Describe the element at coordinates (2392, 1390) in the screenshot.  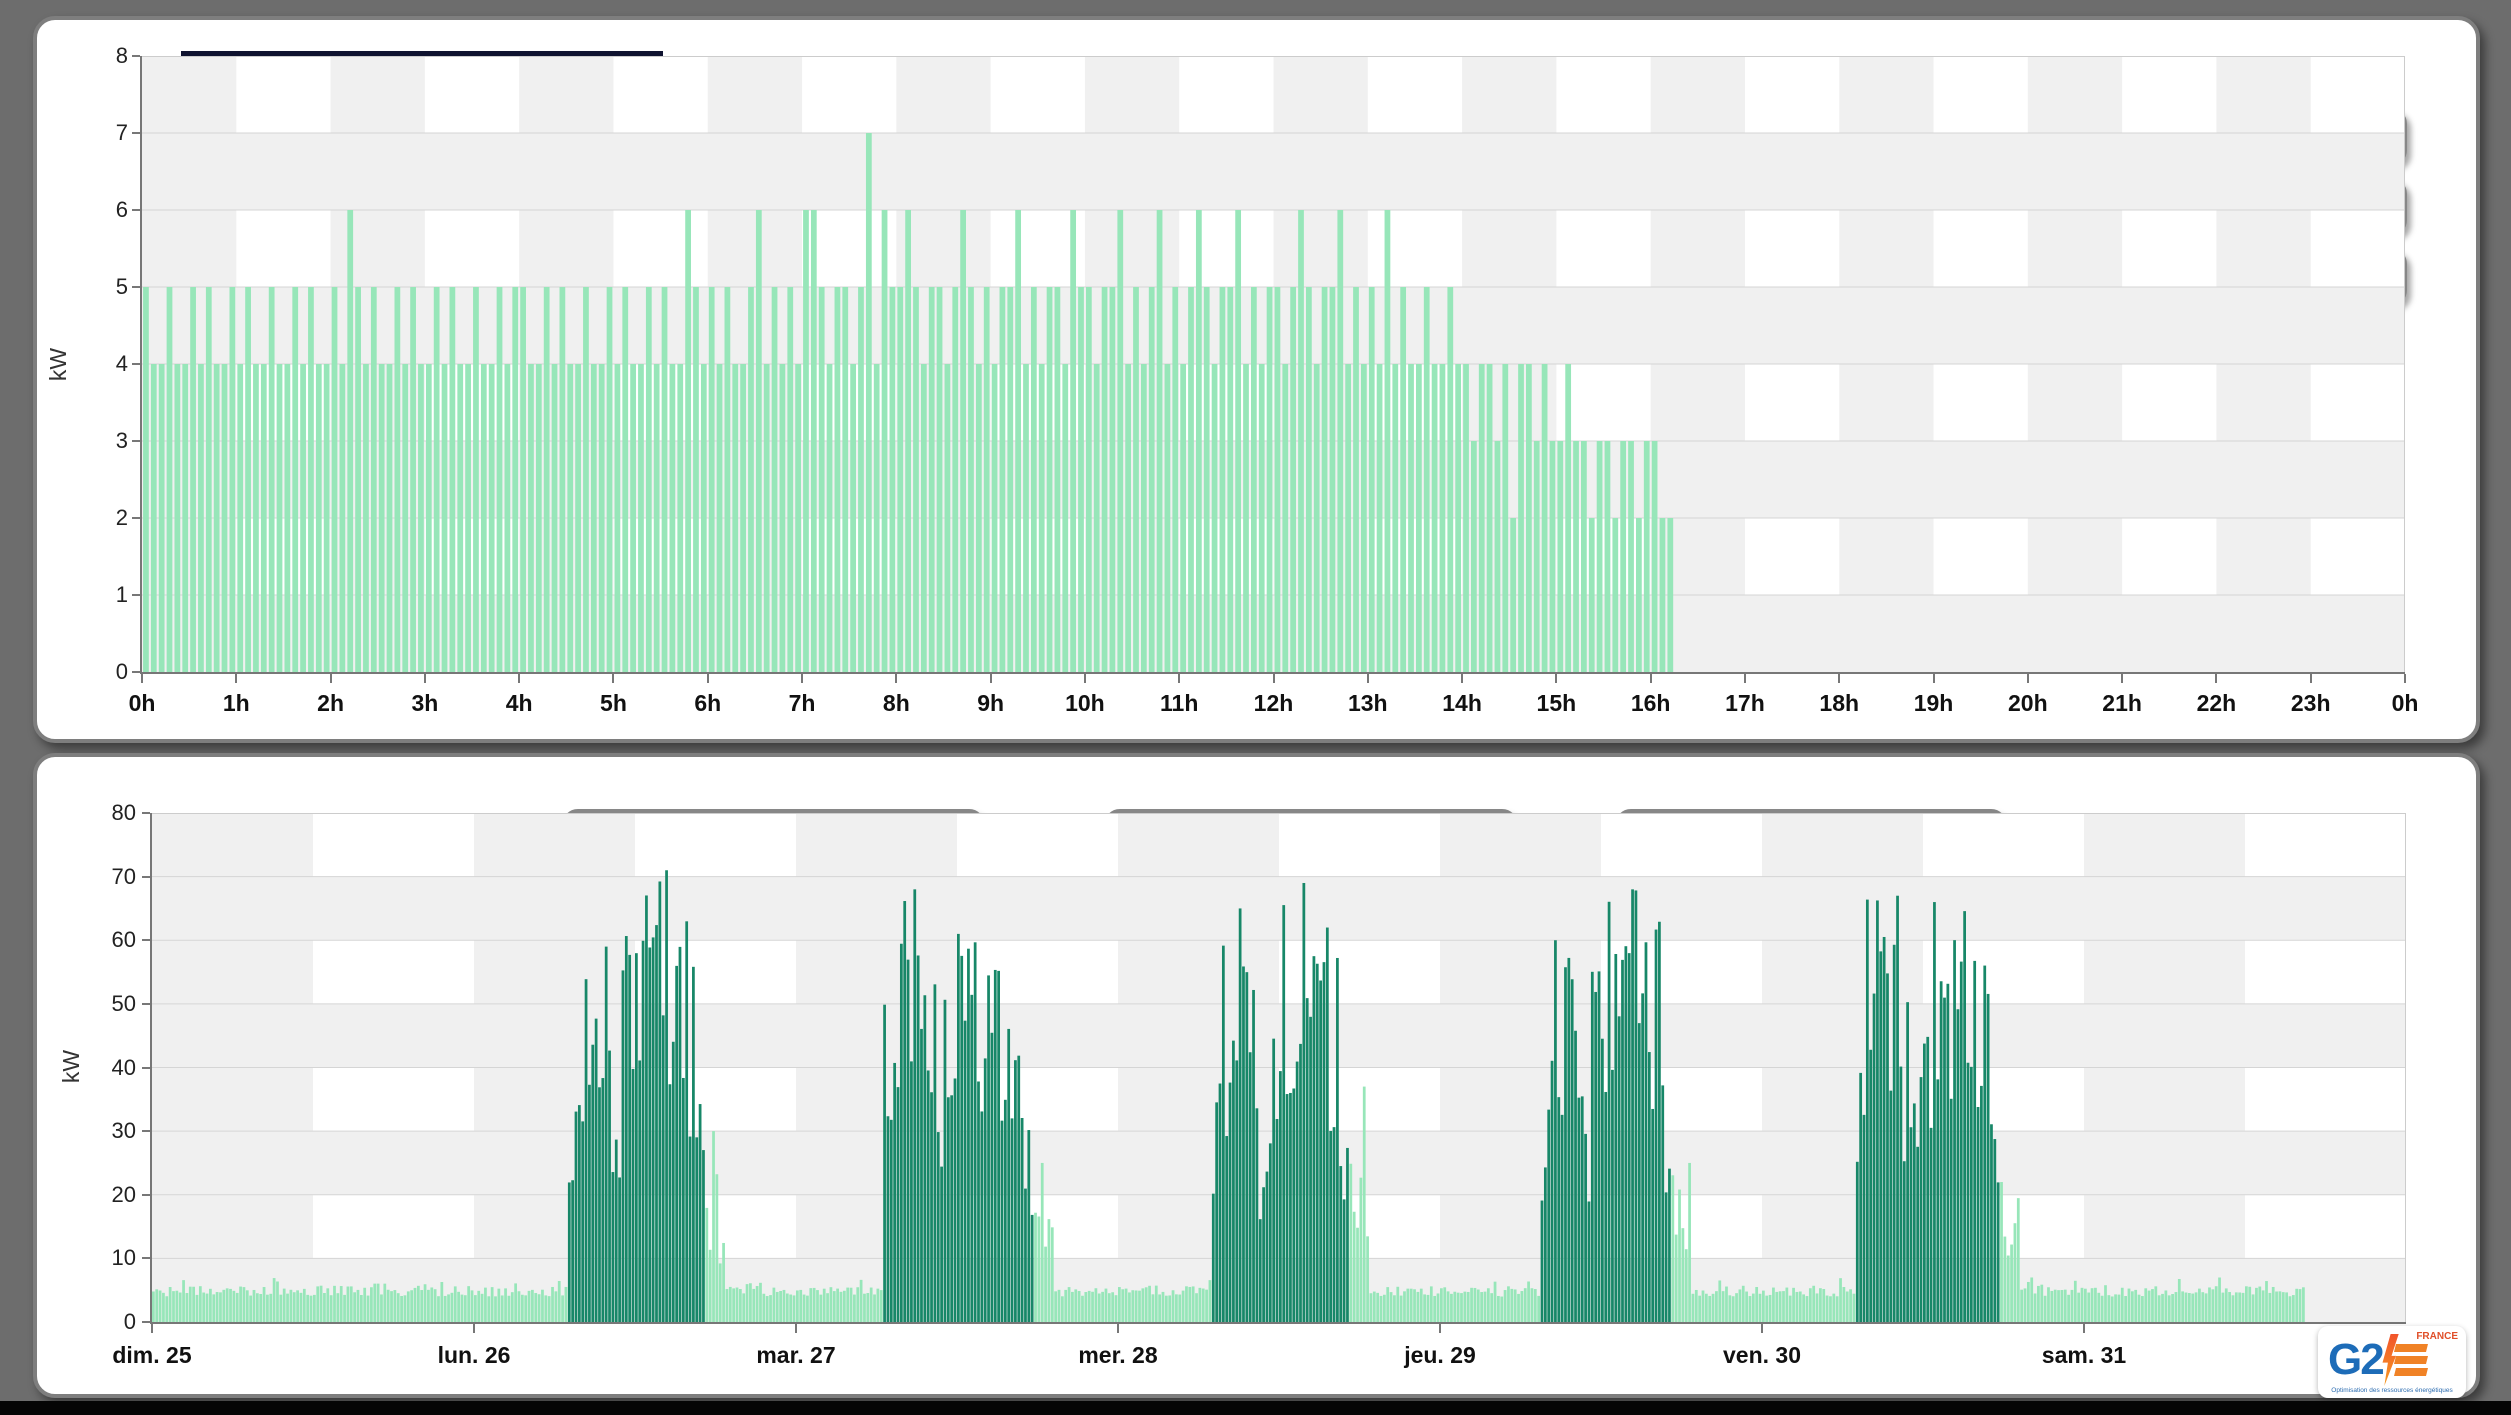
I see `g2e-tagline: Optimisation des ressources énergétiques` at that location.